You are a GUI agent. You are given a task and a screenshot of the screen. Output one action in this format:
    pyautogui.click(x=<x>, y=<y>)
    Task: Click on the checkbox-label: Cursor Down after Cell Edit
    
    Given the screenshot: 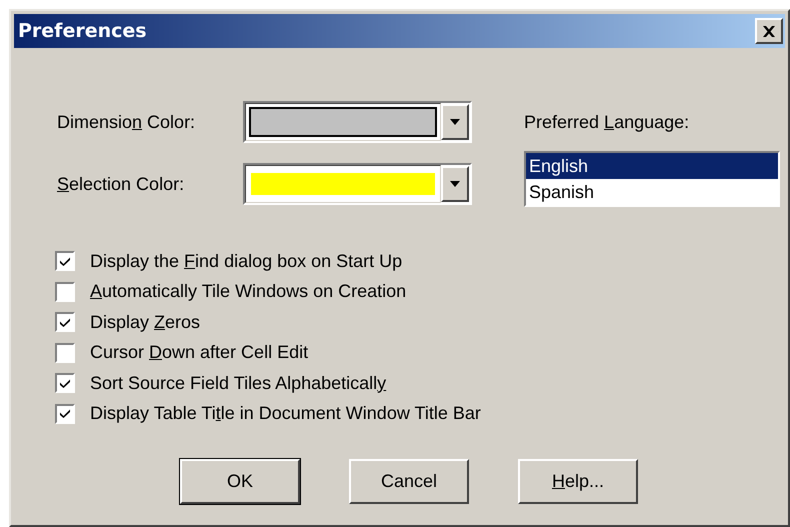 What is the action you would take?
    pyautogui.click(x=199, y=353)
    